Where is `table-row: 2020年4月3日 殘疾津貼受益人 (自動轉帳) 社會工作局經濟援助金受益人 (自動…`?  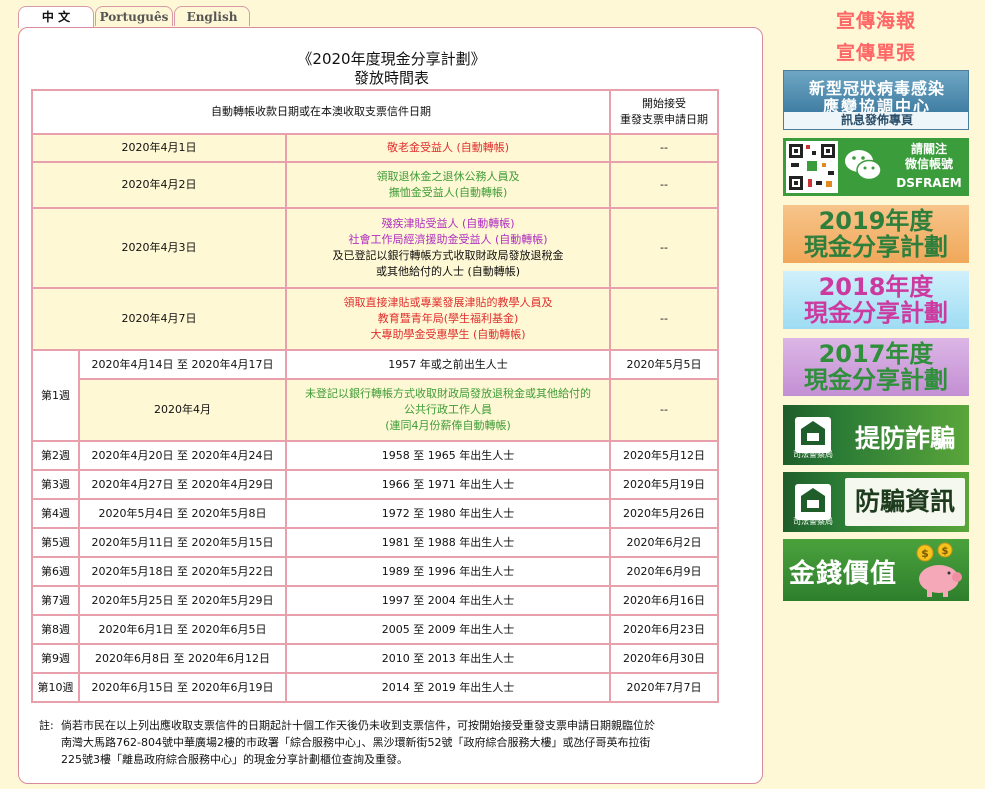 table-row: 2020年4月3日 殘疾津貼受益人 (自動轉帳) 社會工作局經濟援助金受益人 (自動… is located at coordinates (375, 248).